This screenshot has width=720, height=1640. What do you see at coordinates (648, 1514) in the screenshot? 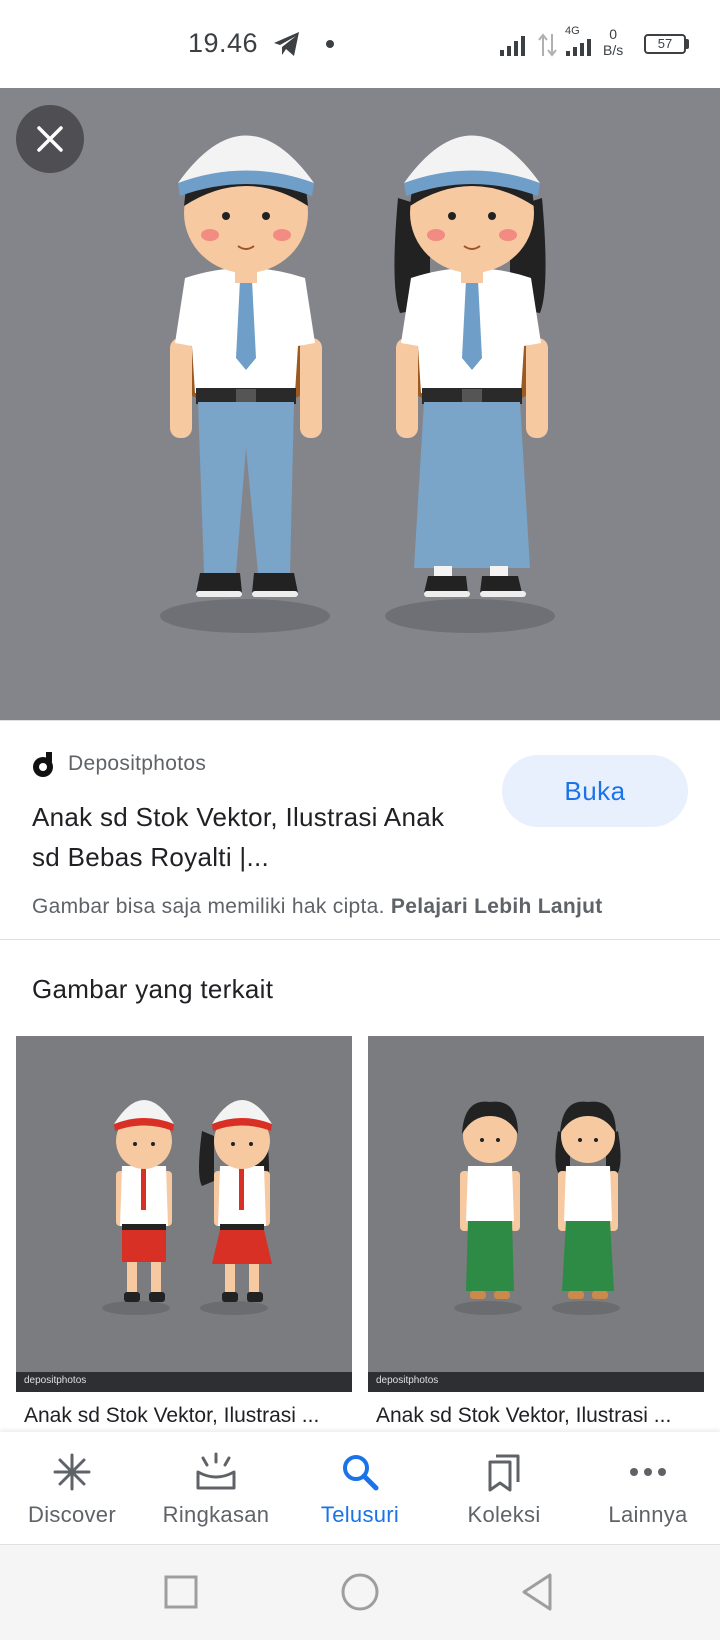
I see `nav-label: Lainnya` at bounding box center [648, 1514].